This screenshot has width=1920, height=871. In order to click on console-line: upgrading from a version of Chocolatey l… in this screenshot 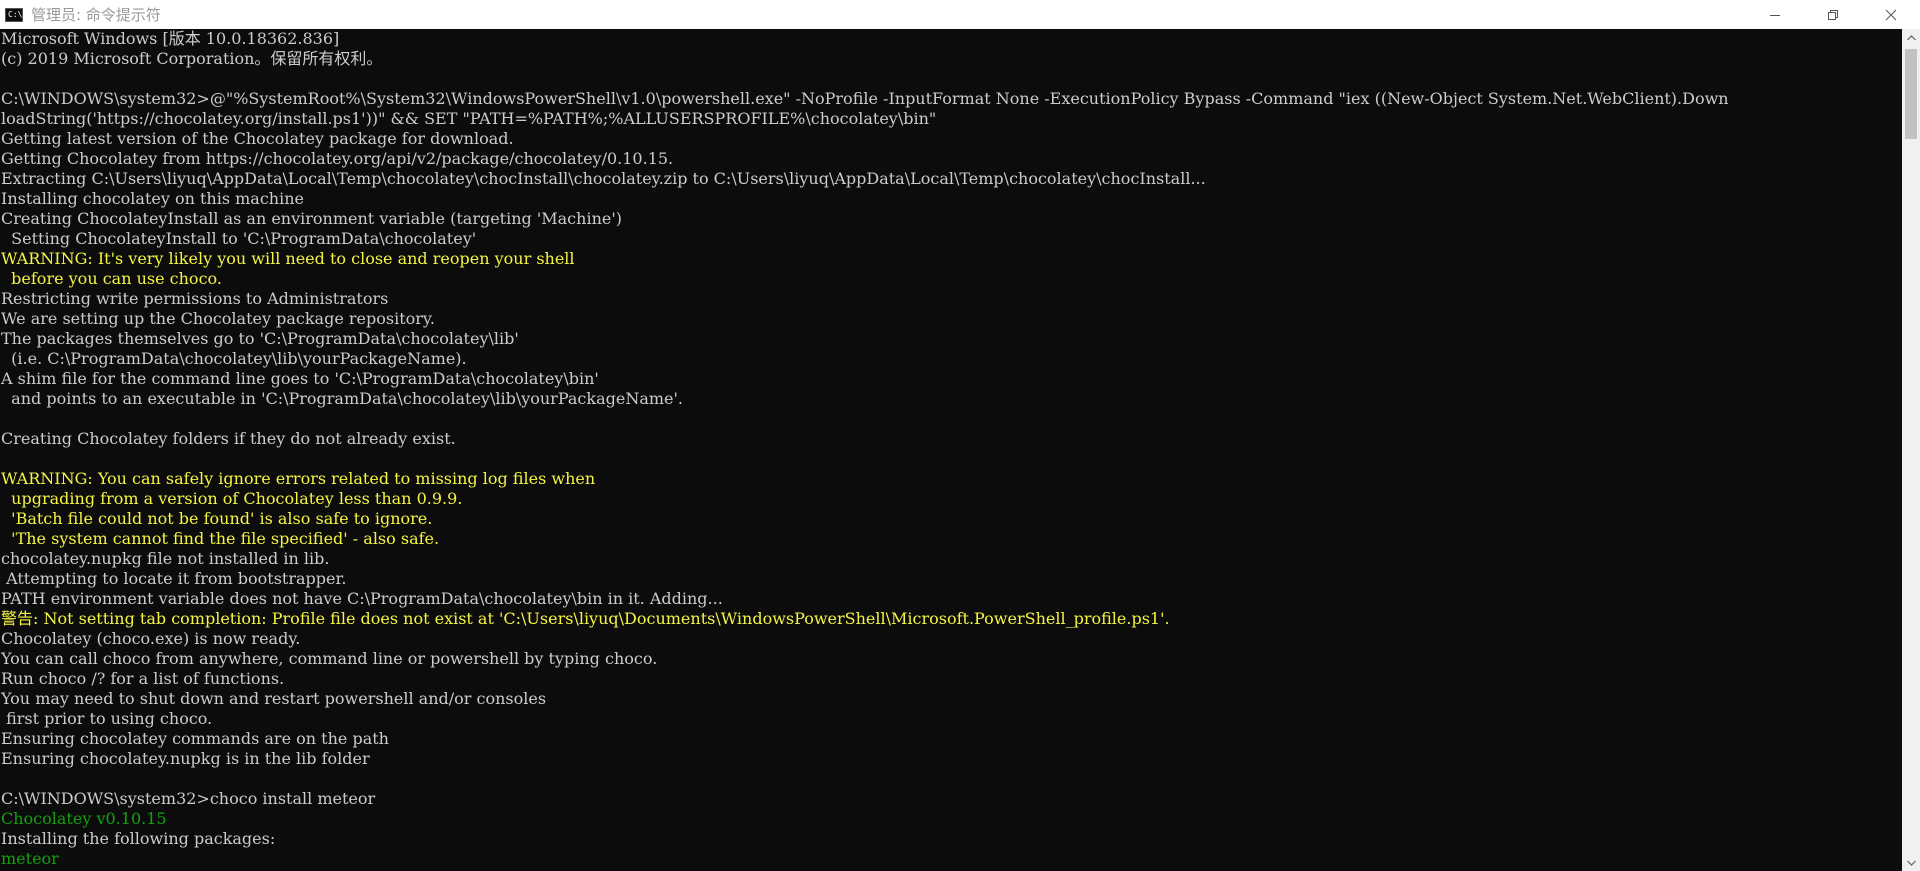, I will do `click(232, 498)`.